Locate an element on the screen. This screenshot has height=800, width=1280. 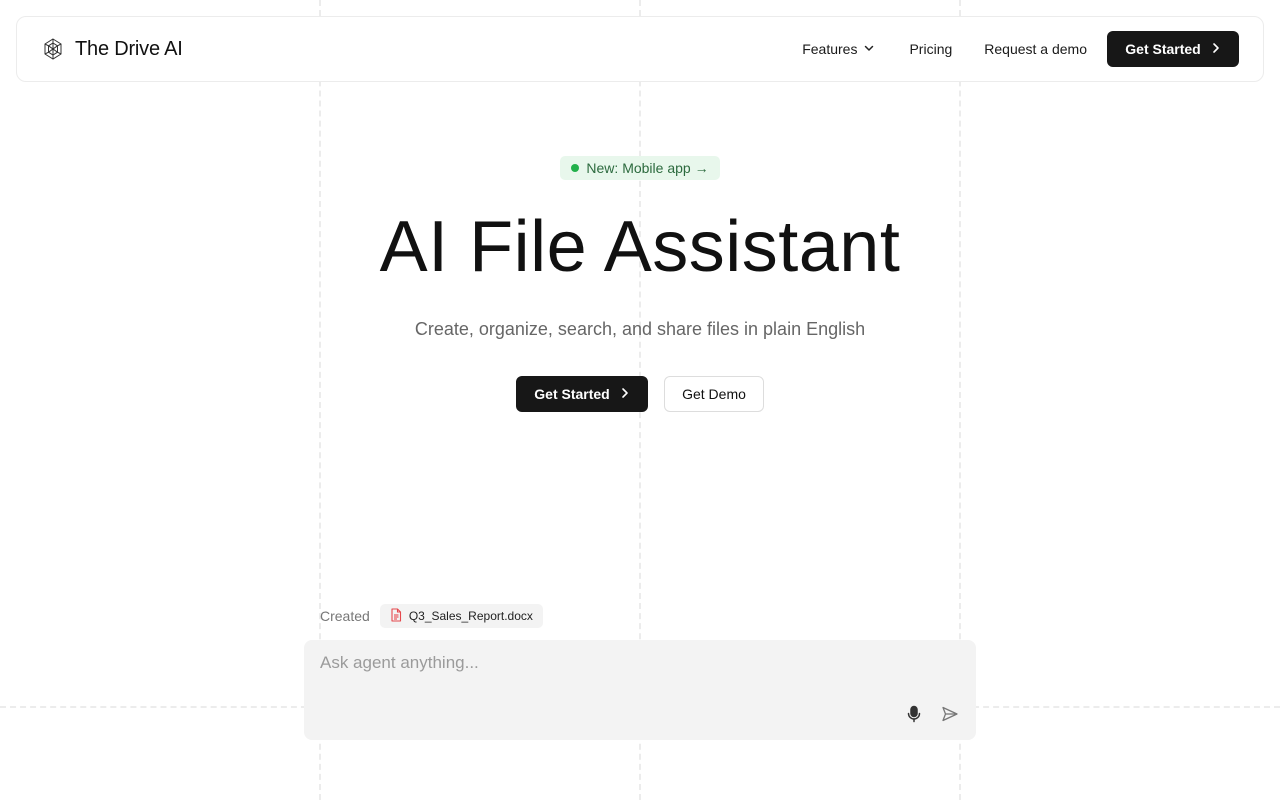
file-chip: Q3_Sales_Report.docx is located at coordinates (461, 616).